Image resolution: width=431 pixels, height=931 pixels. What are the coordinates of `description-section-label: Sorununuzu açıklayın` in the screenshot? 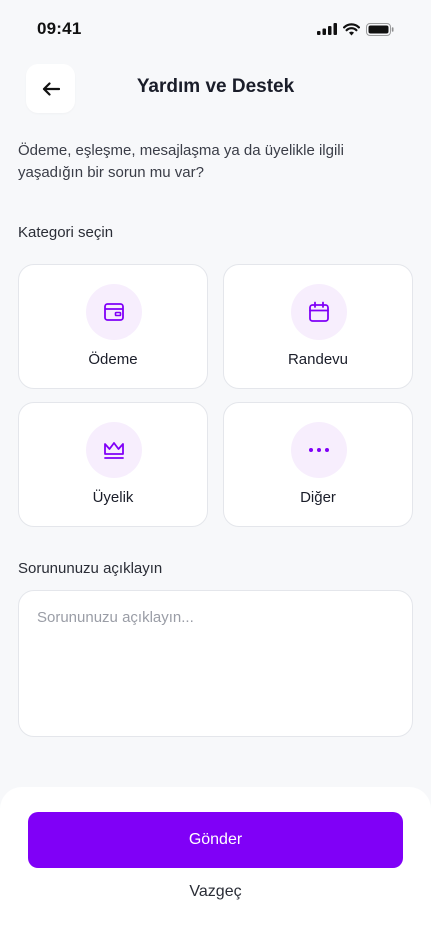 It's located at (90, 568).